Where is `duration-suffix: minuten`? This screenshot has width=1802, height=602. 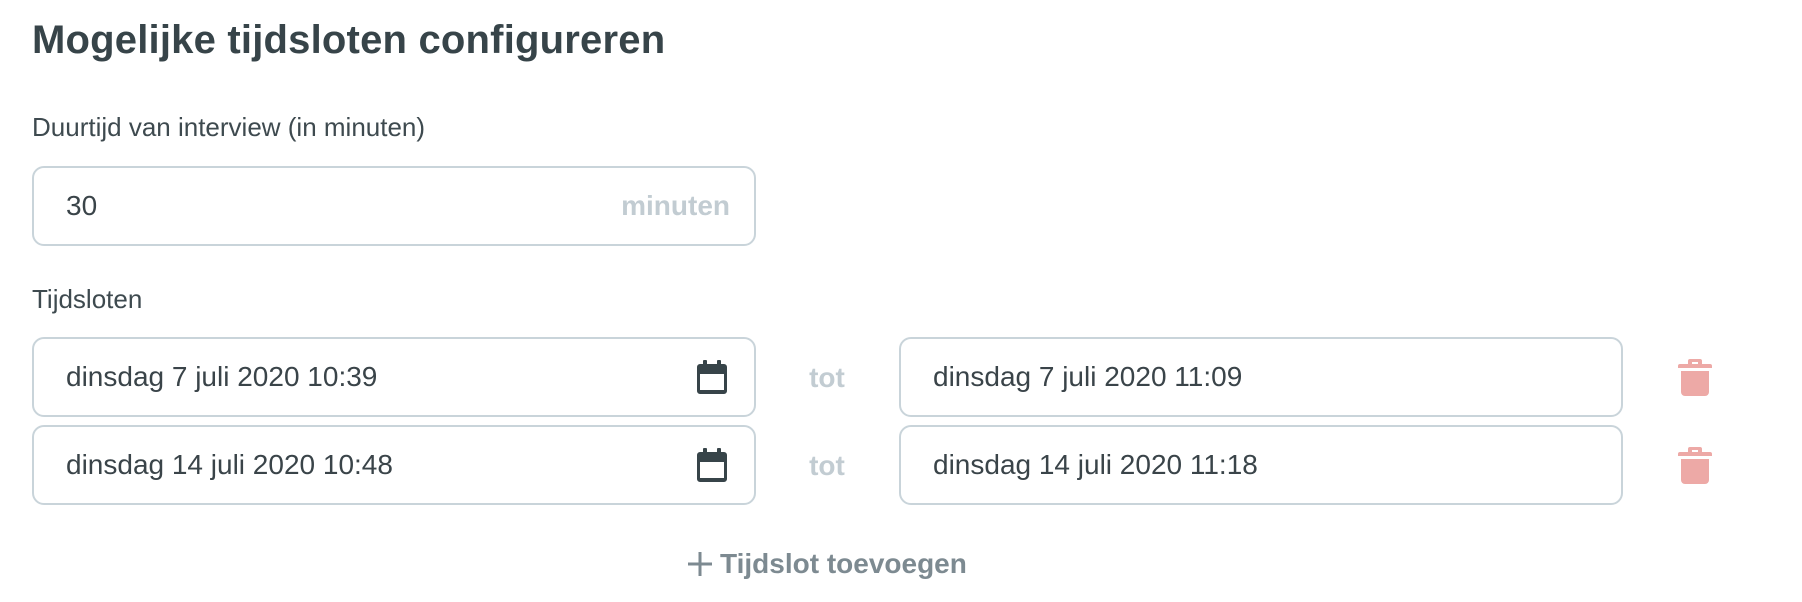 duration-suffix: minuten is located at coordinates (675, 205).